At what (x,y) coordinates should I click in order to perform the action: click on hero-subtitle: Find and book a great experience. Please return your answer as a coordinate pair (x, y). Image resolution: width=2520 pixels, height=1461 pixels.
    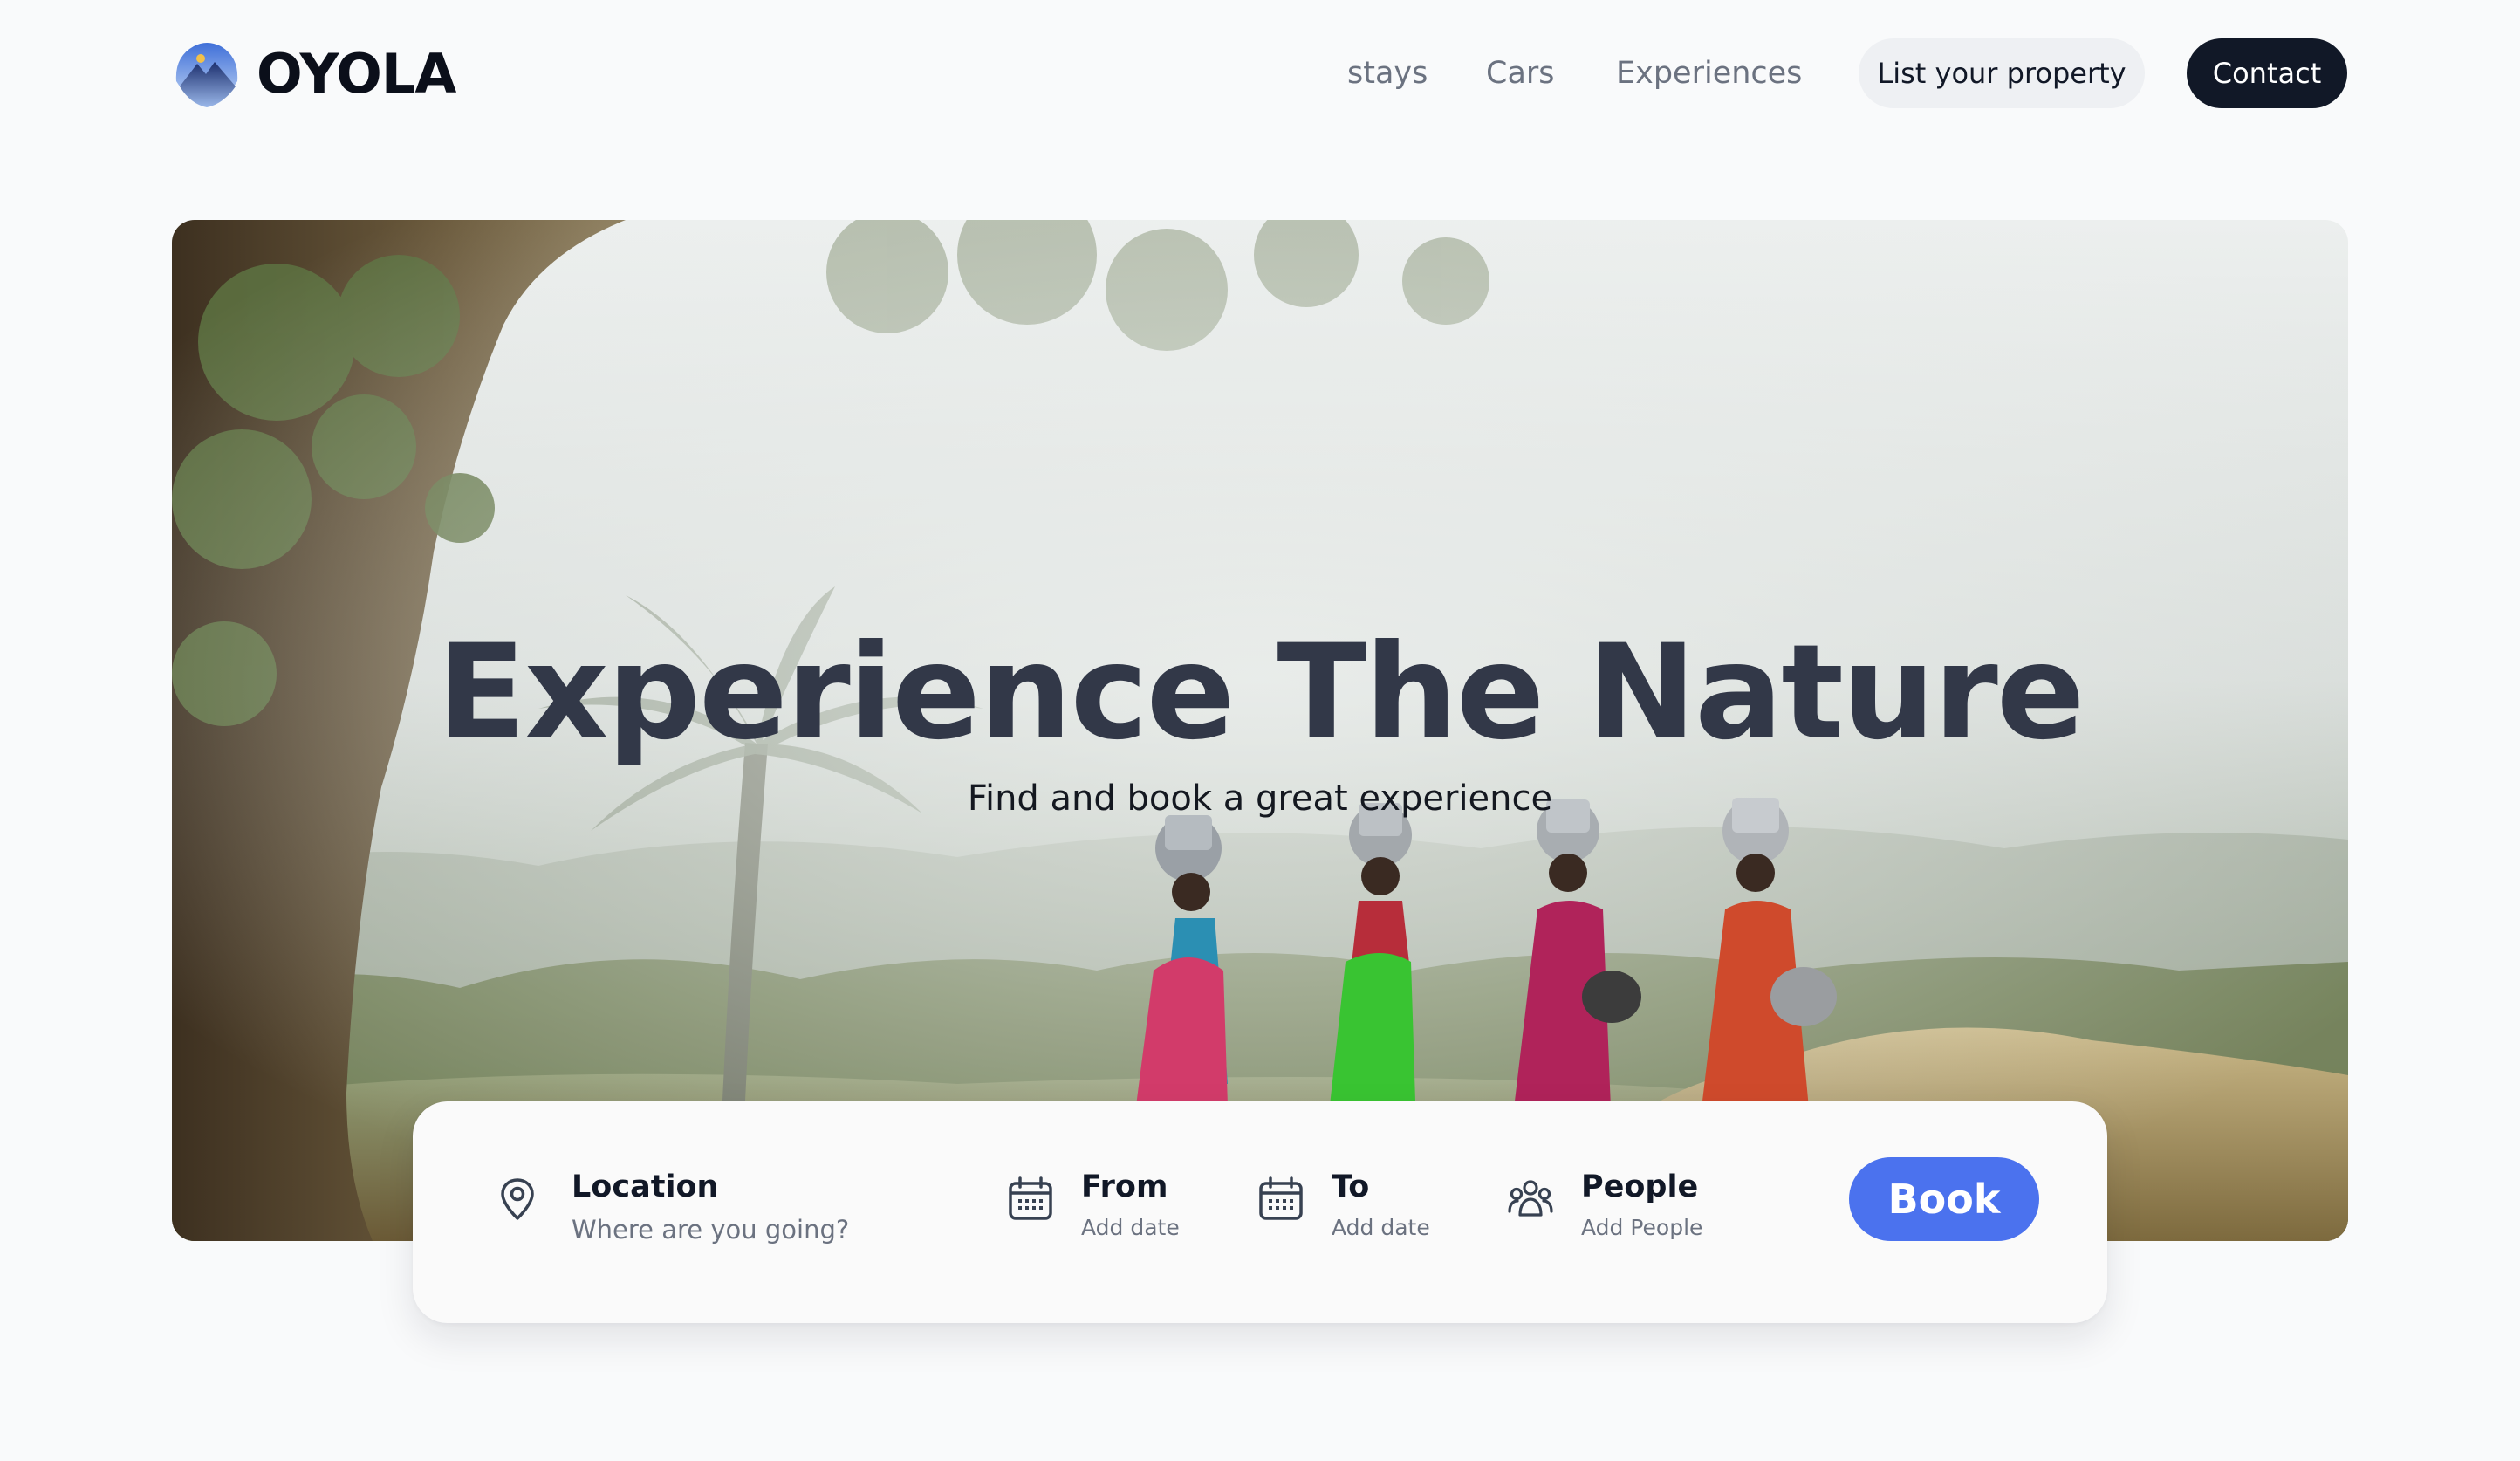
    Looking at the image, I should click on (1260, 799).